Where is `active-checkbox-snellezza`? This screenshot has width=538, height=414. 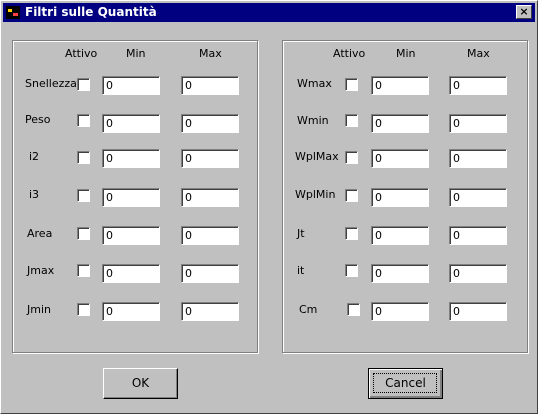 active-checkbox-snellezza is located at coordinates (83, 84).